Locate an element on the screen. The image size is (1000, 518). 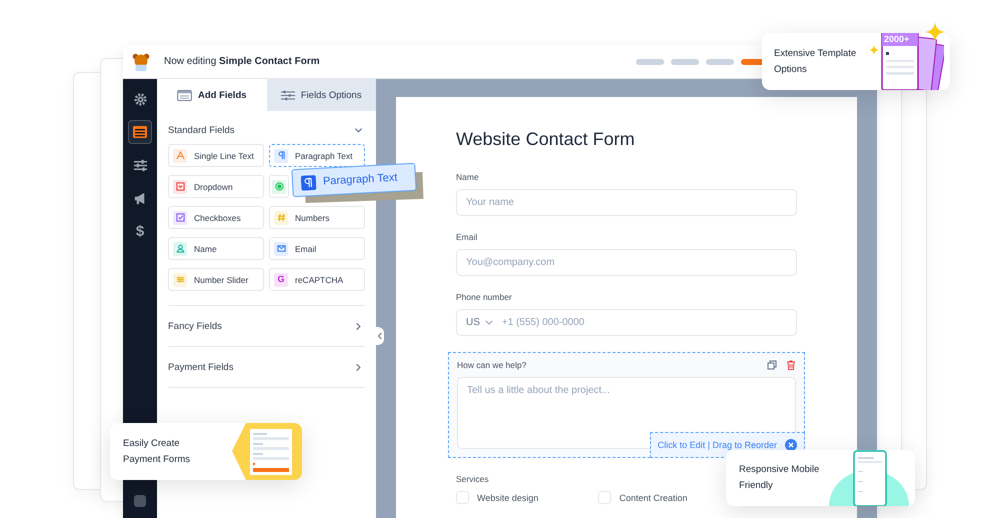
field-type-button: Single Line Text is located at coordinates (216, 155).